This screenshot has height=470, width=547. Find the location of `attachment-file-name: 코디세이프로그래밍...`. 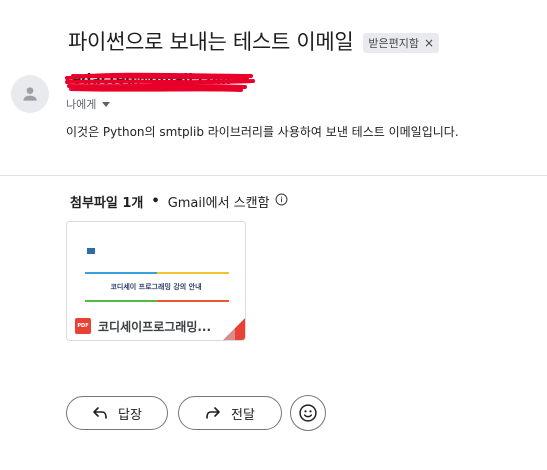

attachment-file-name: 코디세이프로그래밍... is located at coordinates (155, 326).